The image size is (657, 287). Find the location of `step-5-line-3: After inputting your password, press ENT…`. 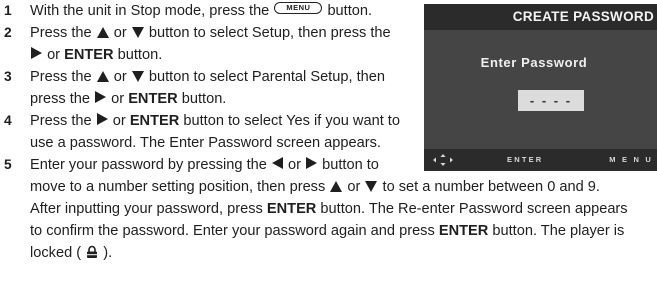

step-5-line-3: After inputting your password, press ENT… is located at coordinates (314, 209).